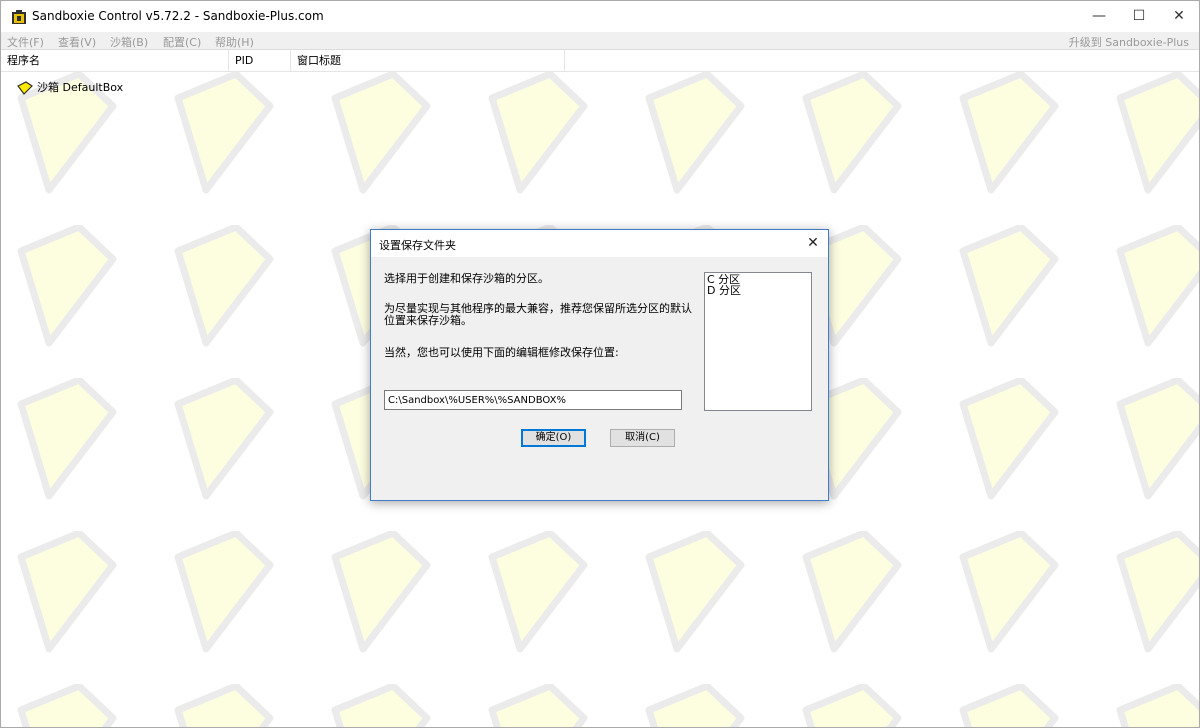  I want to click on menu-file: 文件(F), so click(25, 42).